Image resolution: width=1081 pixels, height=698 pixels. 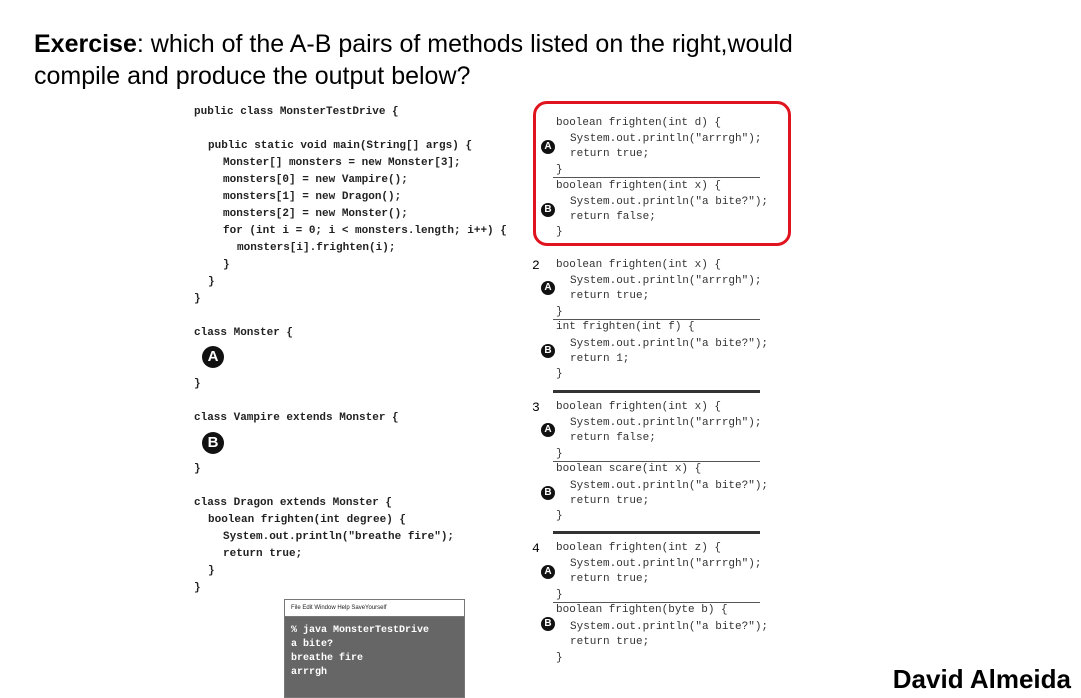 What do you see at coordinates (548, 493) in the screenshot?
I see `option-3-b-badge: B` at bounding box center [548, 493].